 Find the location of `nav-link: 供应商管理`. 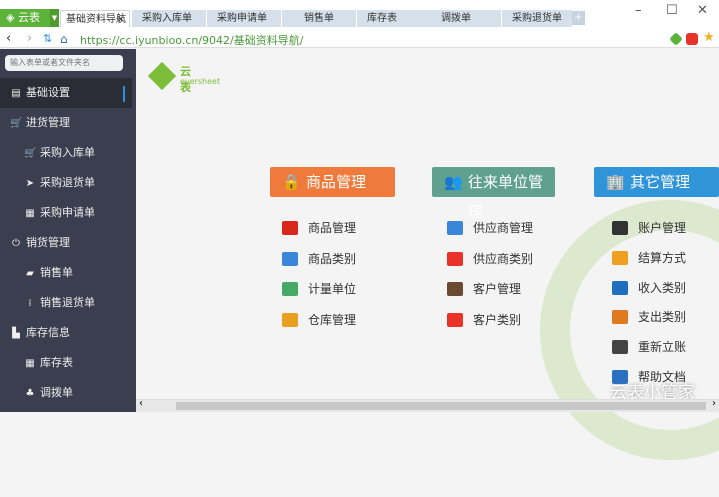

nav-link: 供应商管理 is located at coordinates (490, 228).